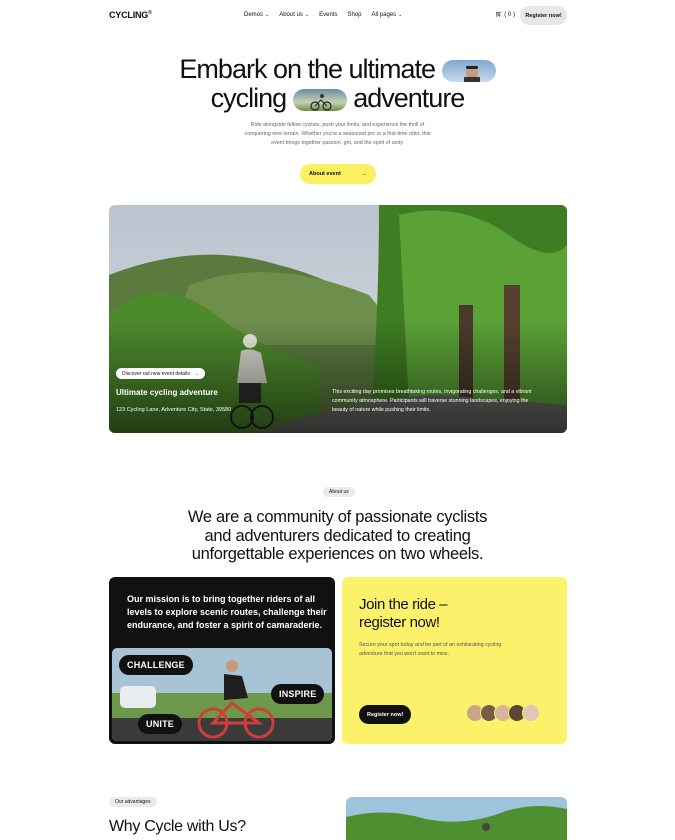  What do you see at coordinates (167, 392) in the screenshot?
I see `event-title: Ultimate cycling adventure` at bounding box center [167, 392].